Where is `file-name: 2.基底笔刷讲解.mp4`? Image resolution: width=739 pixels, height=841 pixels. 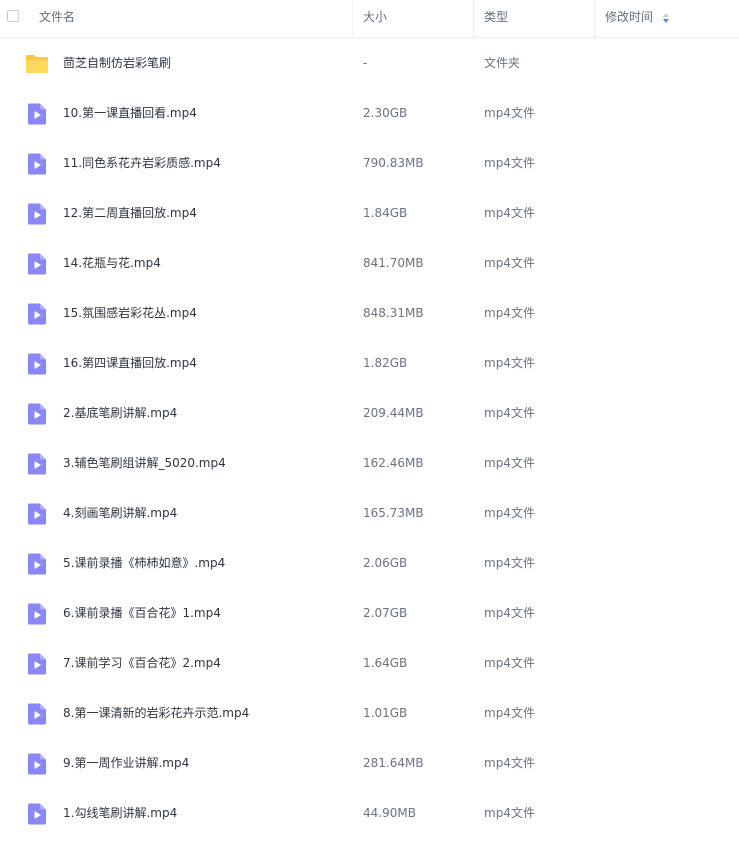 file-name: 2.基底笔刷讲解.mp4 is located at coordinates (120, 413).